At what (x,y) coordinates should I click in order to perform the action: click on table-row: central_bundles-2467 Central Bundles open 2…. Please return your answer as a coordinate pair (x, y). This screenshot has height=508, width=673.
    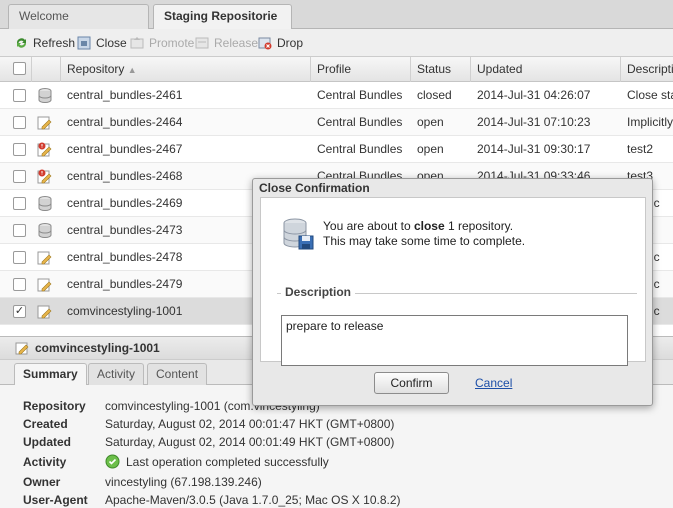
    Looking at the image, I should click on (336, 149).